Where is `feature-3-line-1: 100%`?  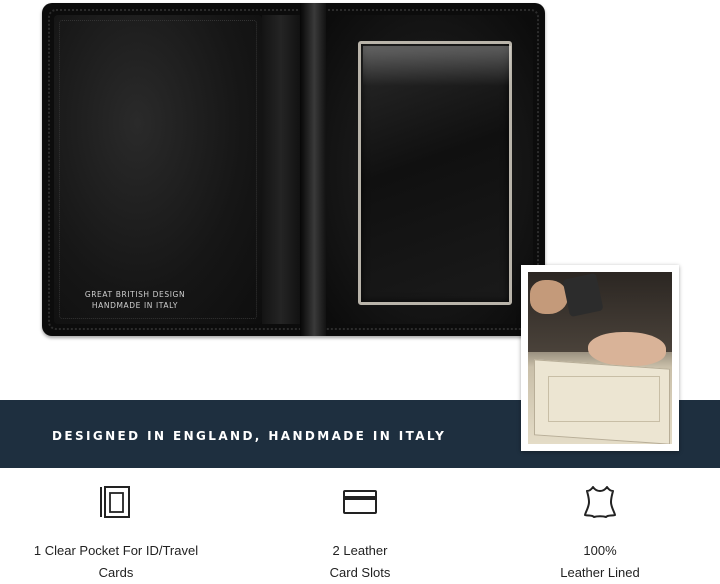
feature-3-line-1: 100% is located at coordinates (600, 550).